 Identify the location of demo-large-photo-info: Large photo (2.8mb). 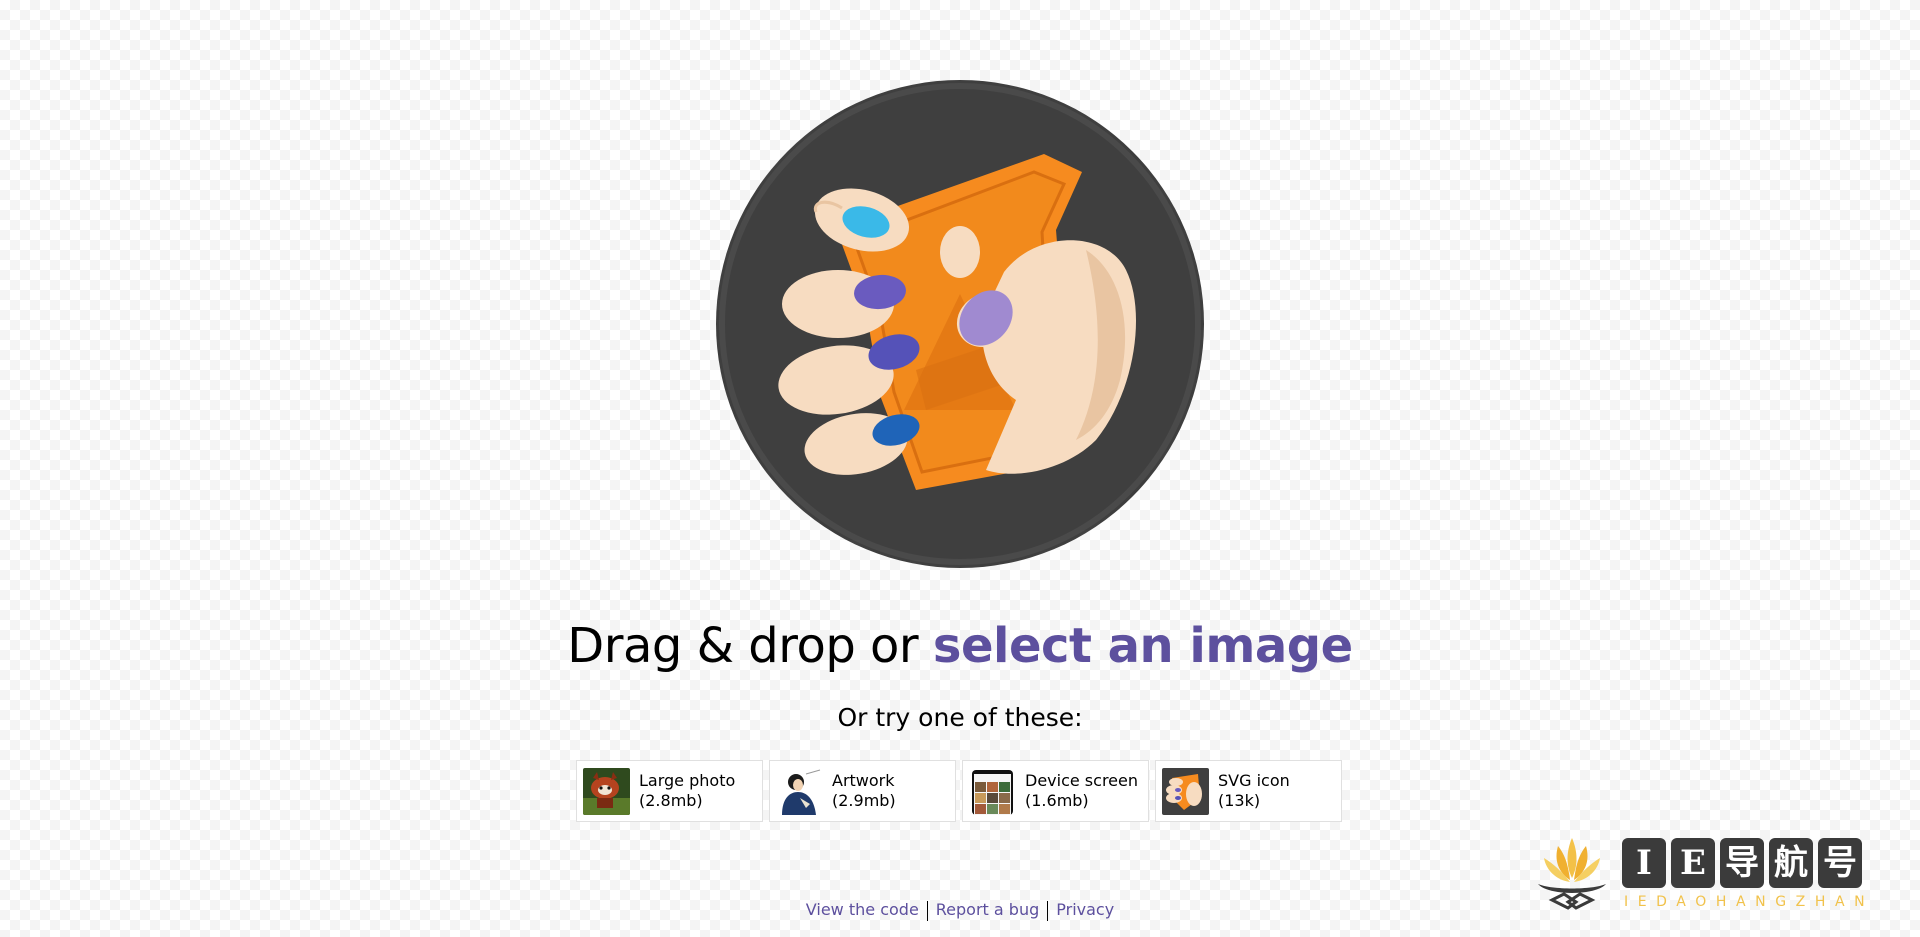
(687, 791).